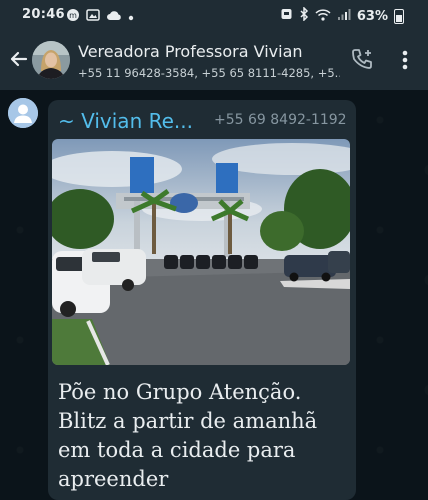 The image size is (428, 500). What do you see at coordinates (304, 15) in the screenshot?
I see `bluetooth-icon` at bounding box center [304, 15].